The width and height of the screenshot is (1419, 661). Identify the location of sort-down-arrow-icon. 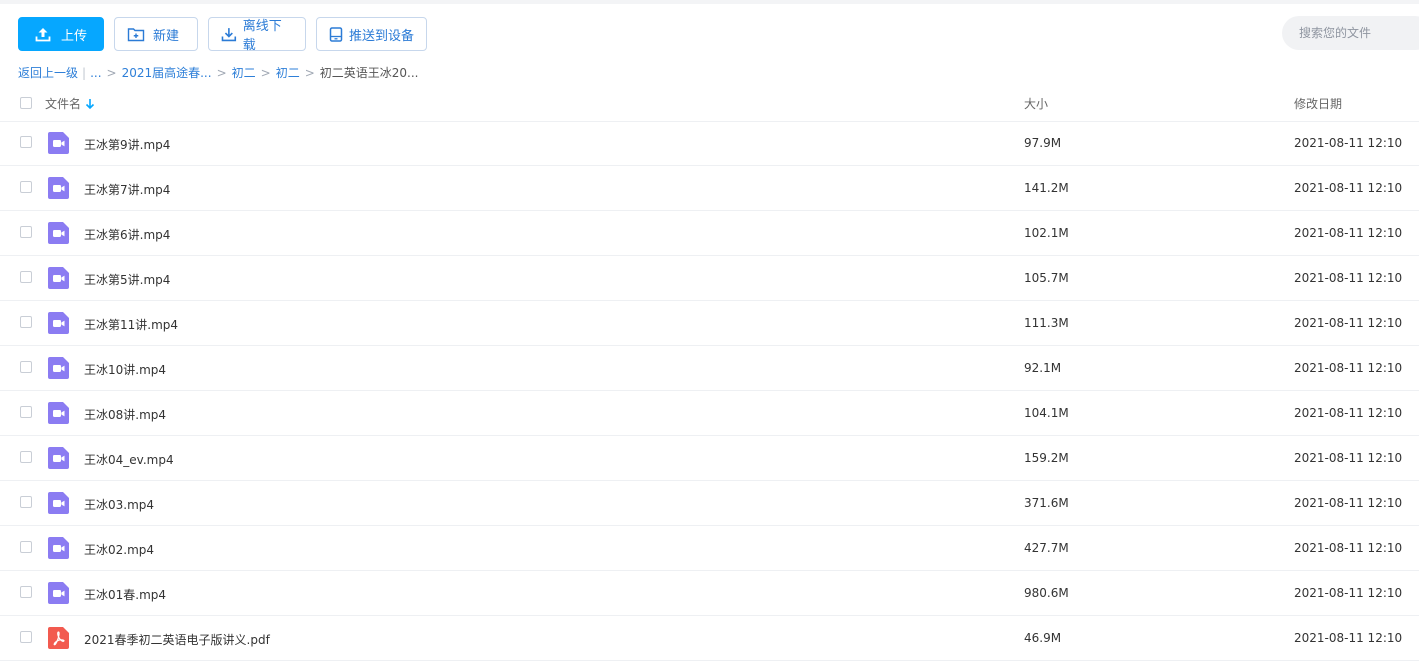
(90, 103).